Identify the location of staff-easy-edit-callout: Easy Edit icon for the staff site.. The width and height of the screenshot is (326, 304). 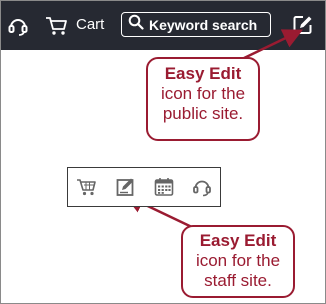
(238, 261).